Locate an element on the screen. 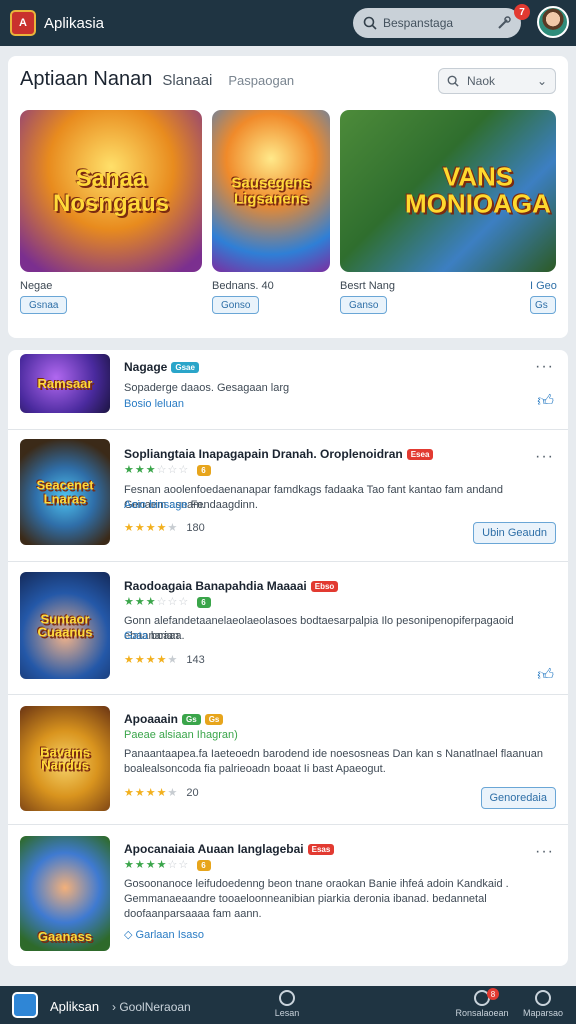  app-thumbnail: Suntaor Cuaanus is located at coordinates (65, 625).